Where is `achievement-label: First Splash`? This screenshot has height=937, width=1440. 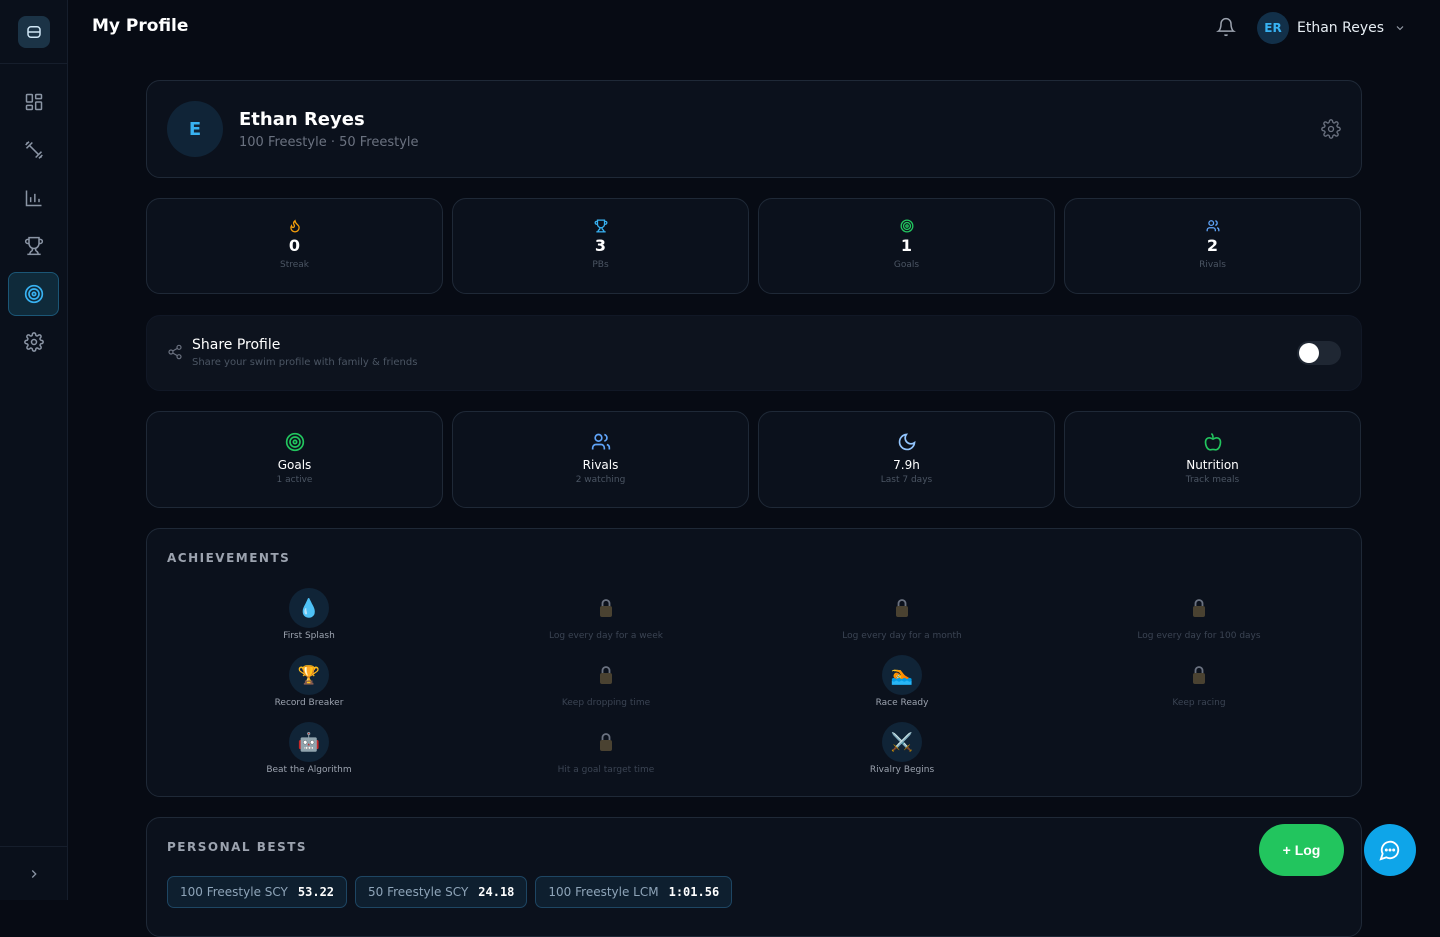
achievement-label: First Splash is located at coordinates (309, 636).